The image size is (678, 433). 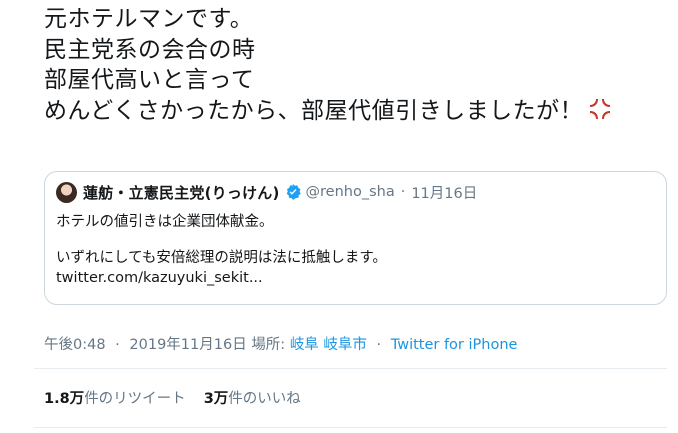 What do you see at coordinates (165, 222) in the screenshot?
I see `quoted-text-line: ホテルの値引きは企業団体献金。` at bounding box center [165, 222].